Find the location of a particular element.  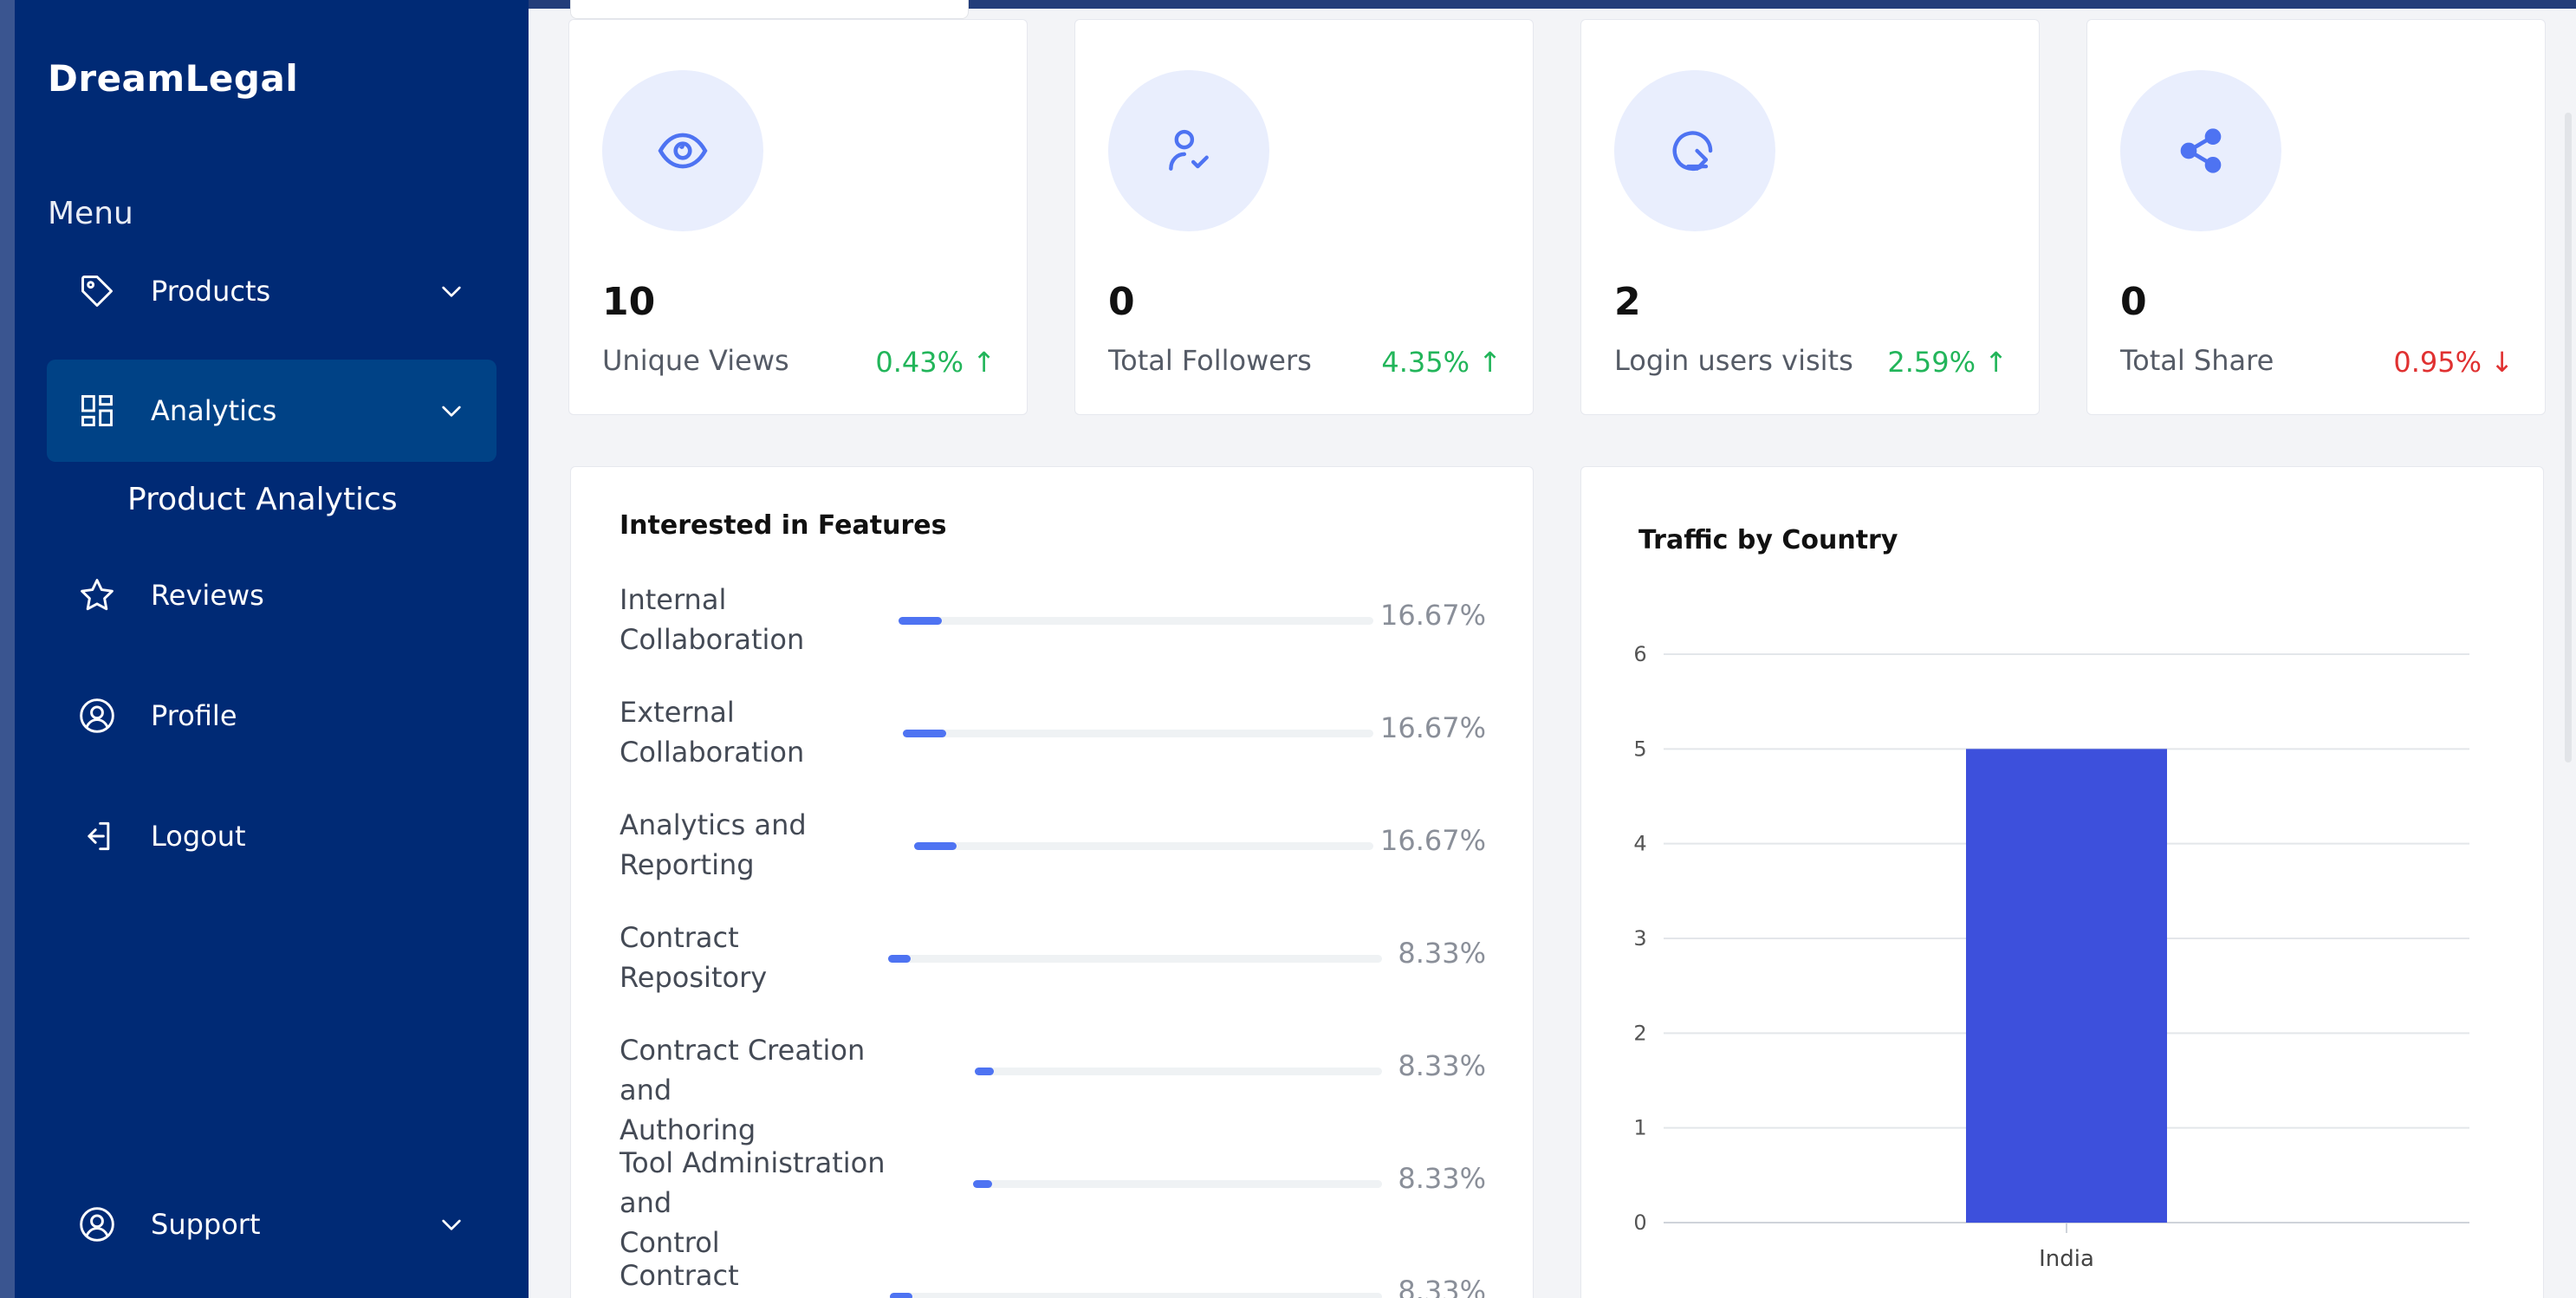

sidebar-subitem-product-analytics: Product Analytics is located at coordinates (263, 499).